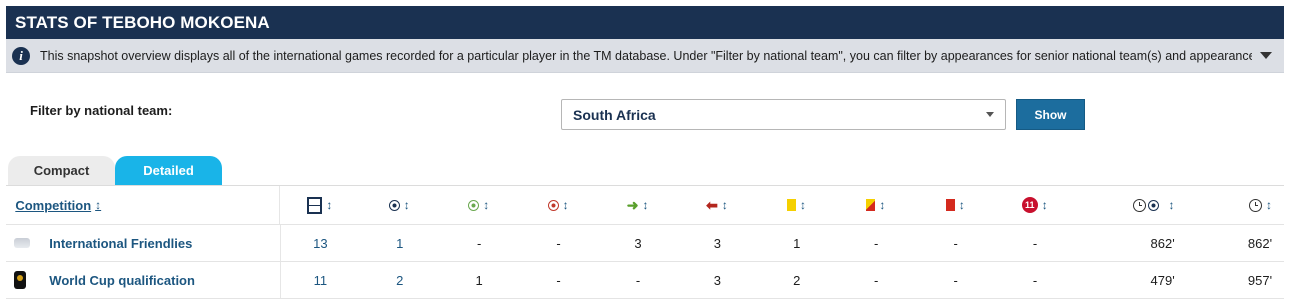  What do you see at coordinates (1139, 205) in the screenshot?
I see `clock-icon` at bounding box center [1139, 205].